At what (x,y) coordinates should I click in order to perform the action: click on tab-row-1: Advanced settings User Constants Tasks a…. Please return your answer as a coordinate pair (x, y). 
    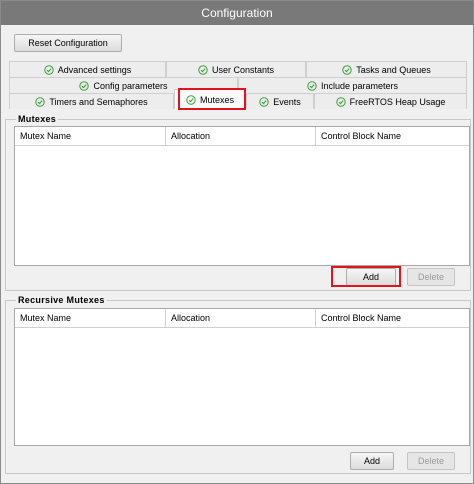
    Looking at the image, I should click on (238, 69).